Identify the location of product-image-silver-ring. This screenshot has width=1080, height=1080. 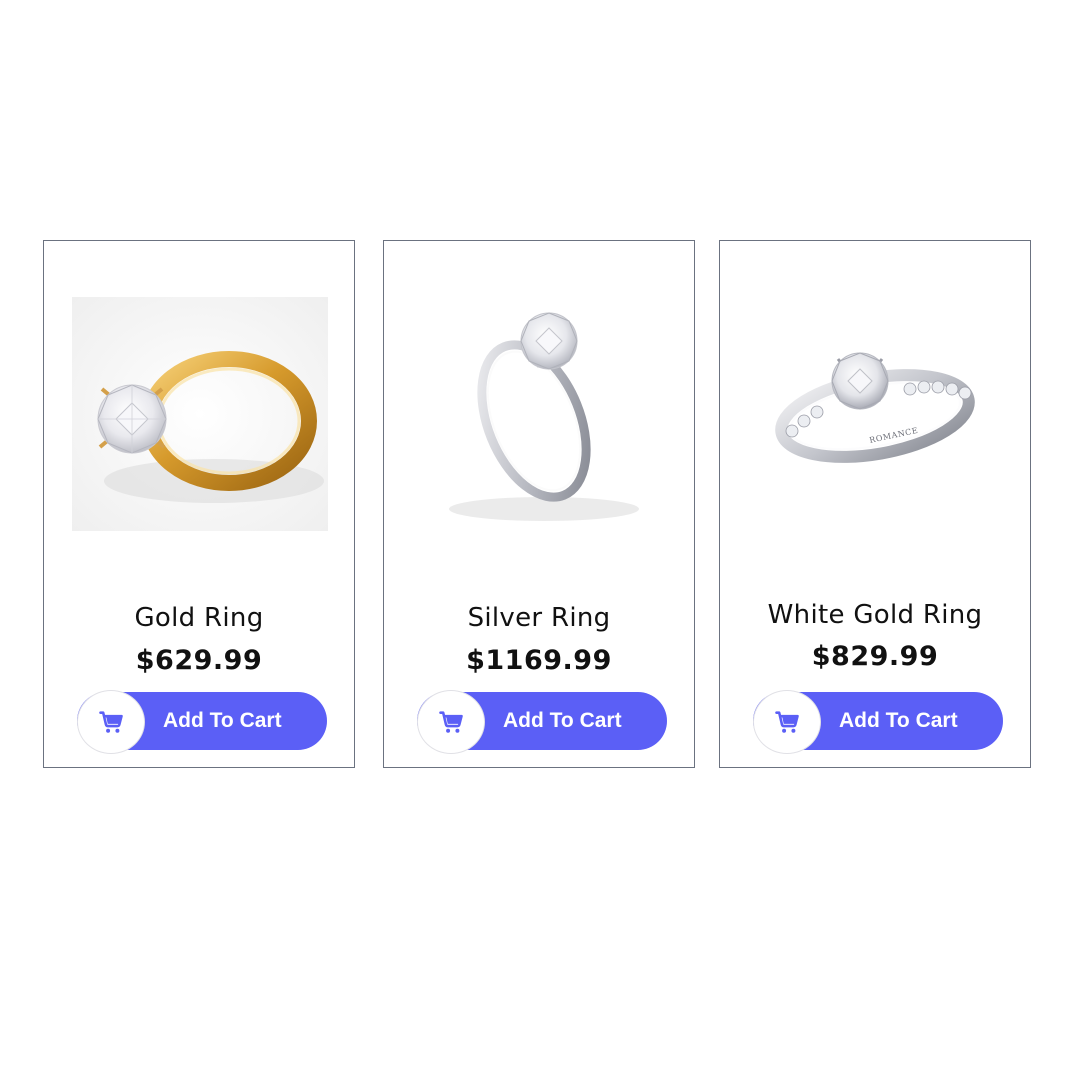
(539, 411).